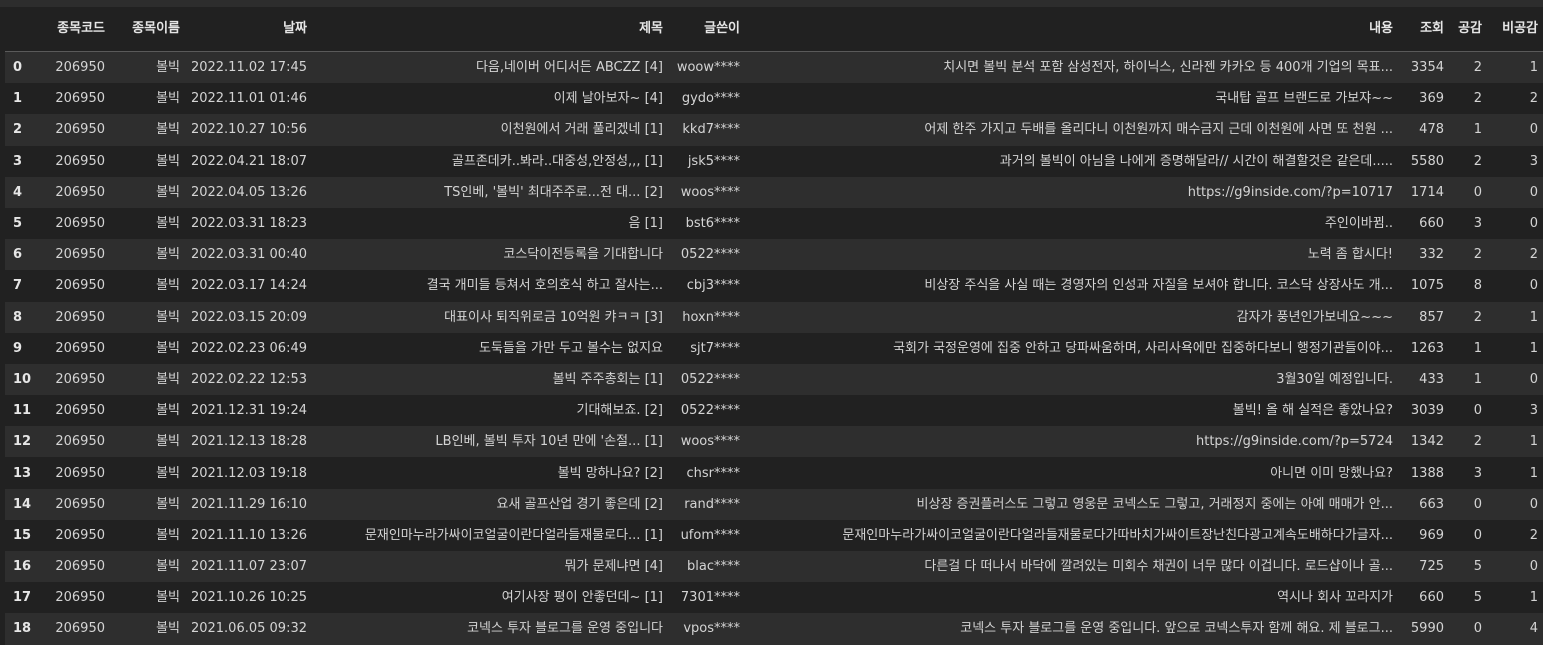  Describe the element at coordinates (607, 379) in the screenshot. I see `cell-title: 볼빅 주주총회는 [1]` at that location.